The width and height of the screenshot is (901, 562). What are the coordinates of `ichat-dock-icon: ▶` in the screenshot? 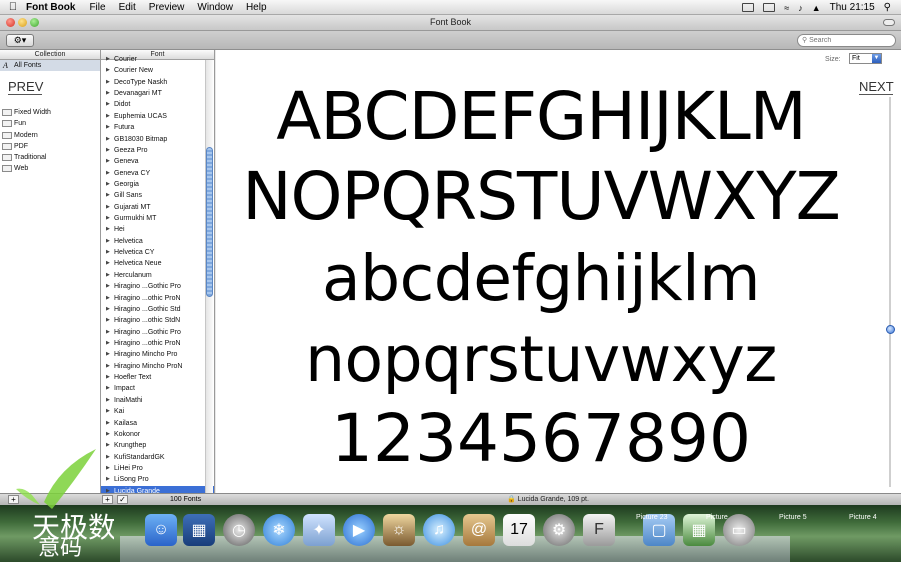 It's located at (359, 530).